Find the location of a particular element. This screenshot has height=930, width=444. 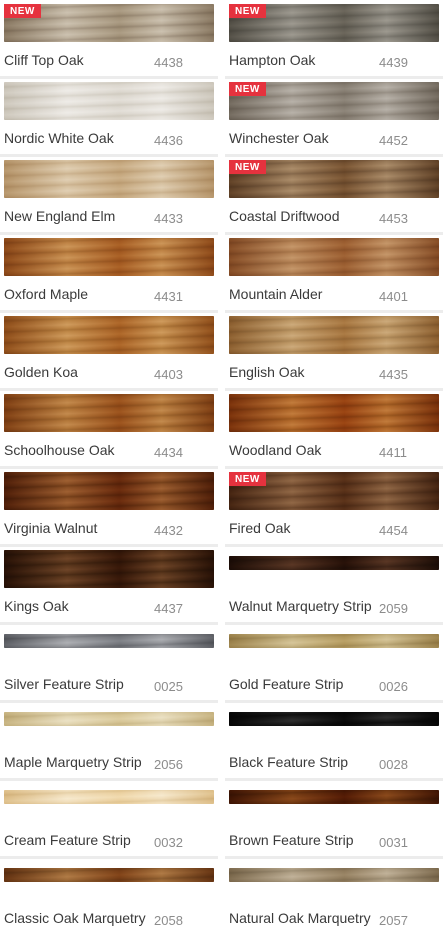

product-name: English Oak is located at coordinates (266, 372).